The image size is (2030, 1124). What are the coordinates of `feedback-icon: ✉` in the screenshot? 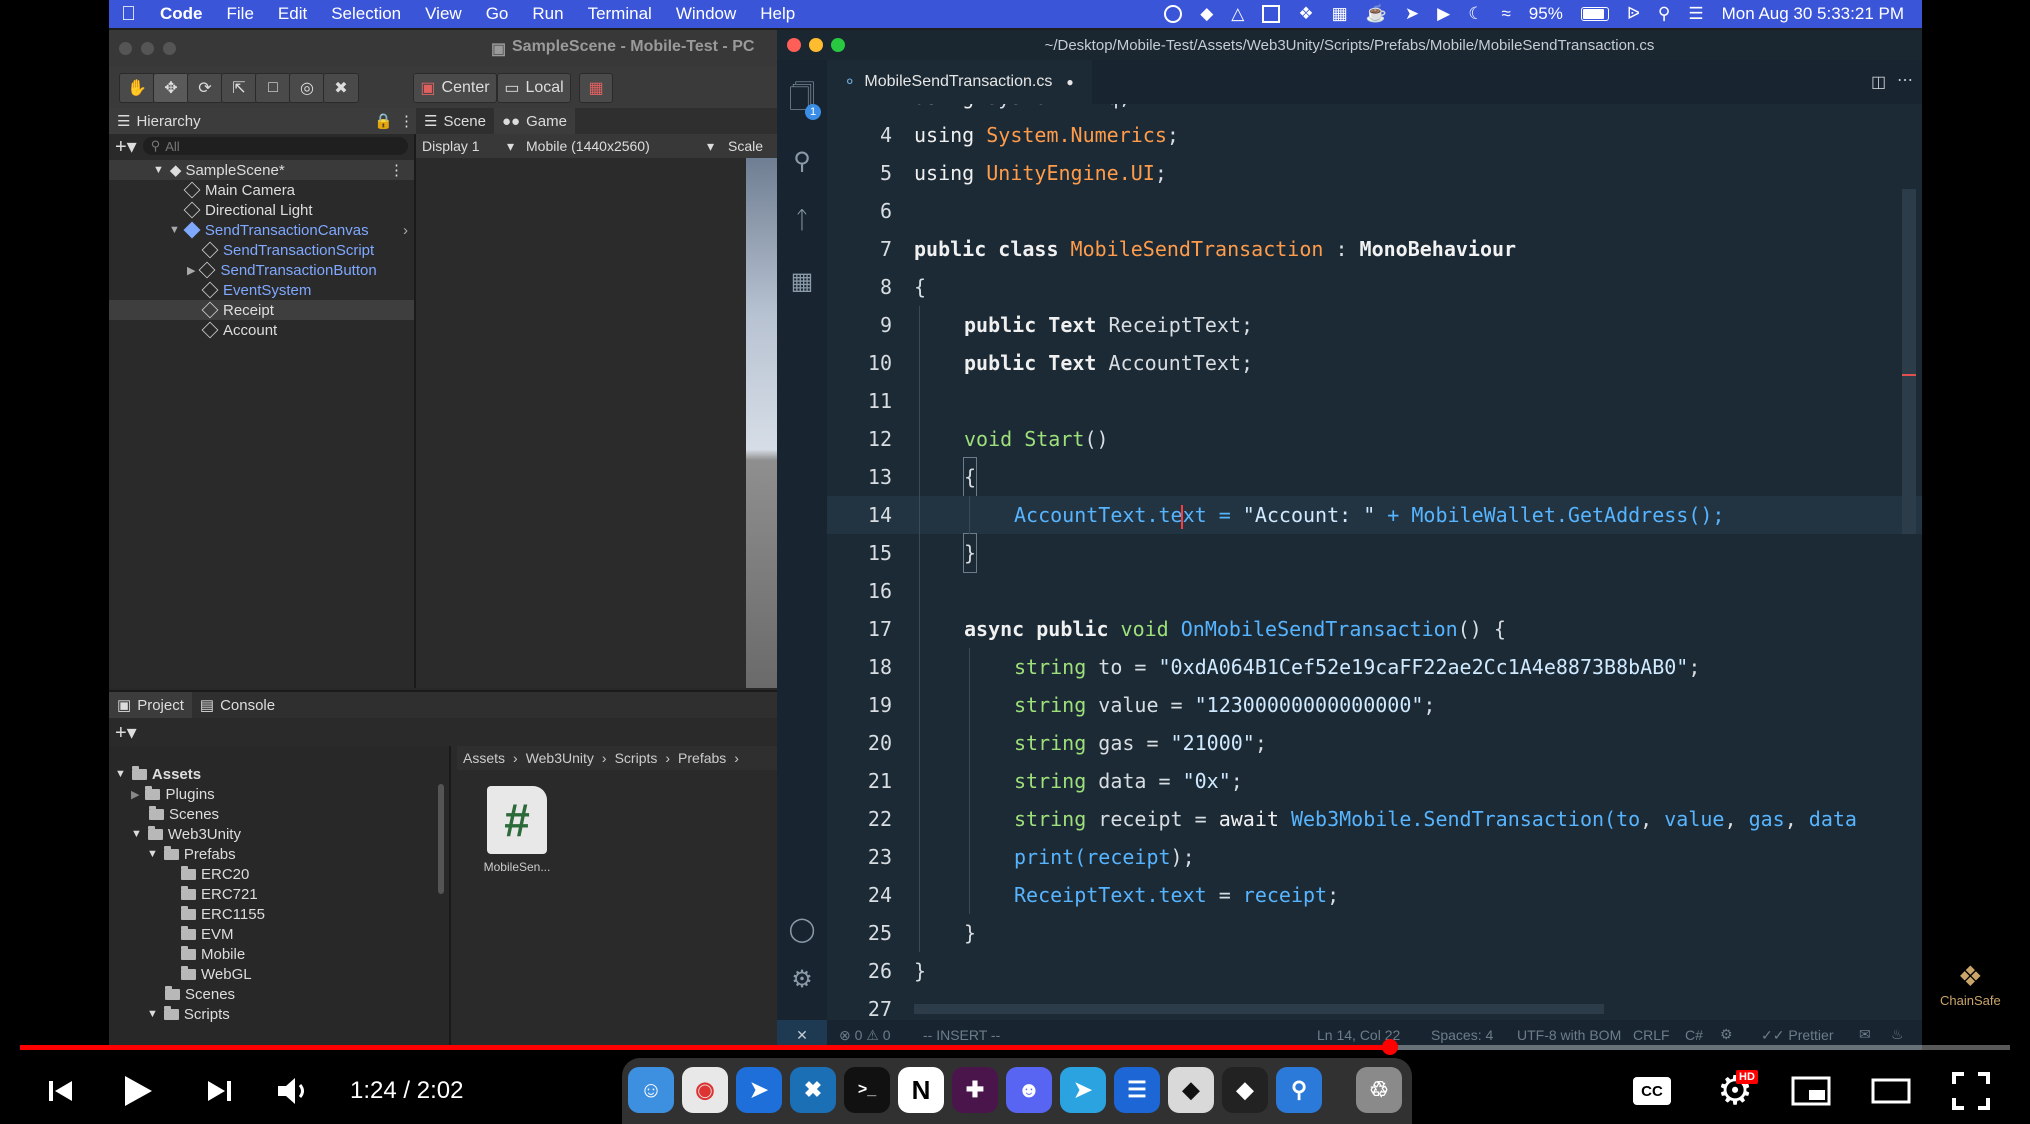 It's located at (1865, 1034).